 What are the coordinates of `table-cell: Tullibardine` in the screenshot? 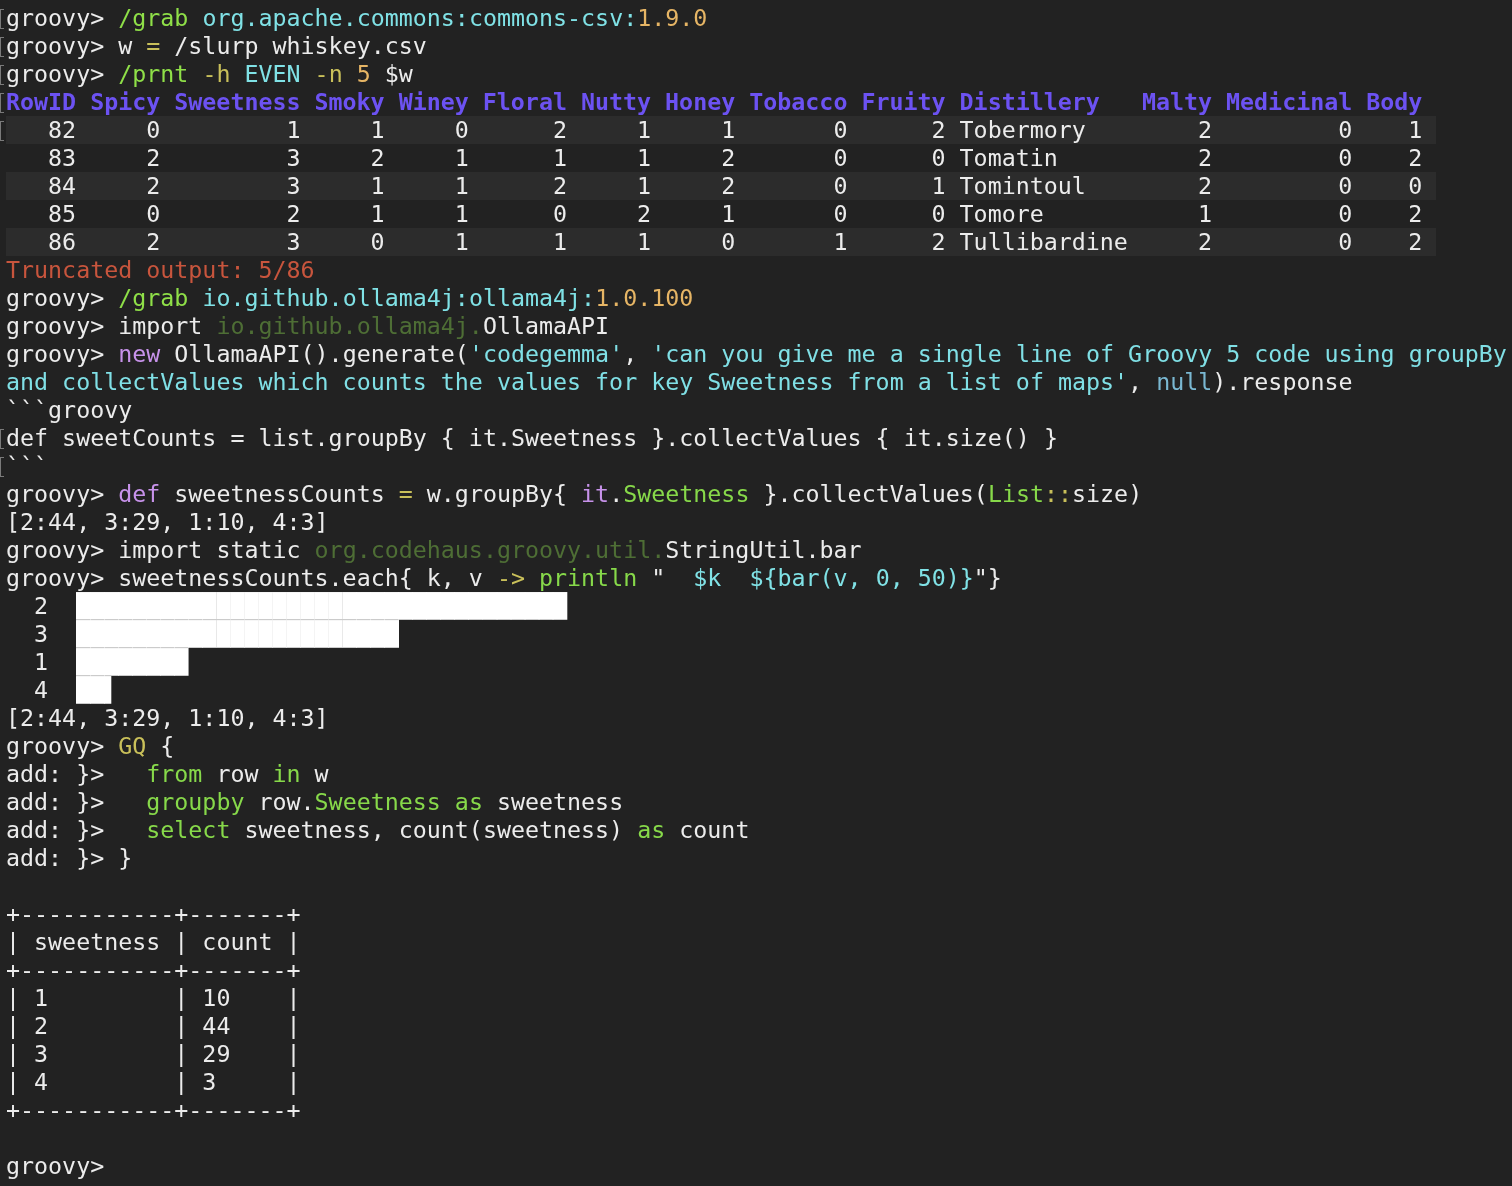 It's located at (1043, 242).